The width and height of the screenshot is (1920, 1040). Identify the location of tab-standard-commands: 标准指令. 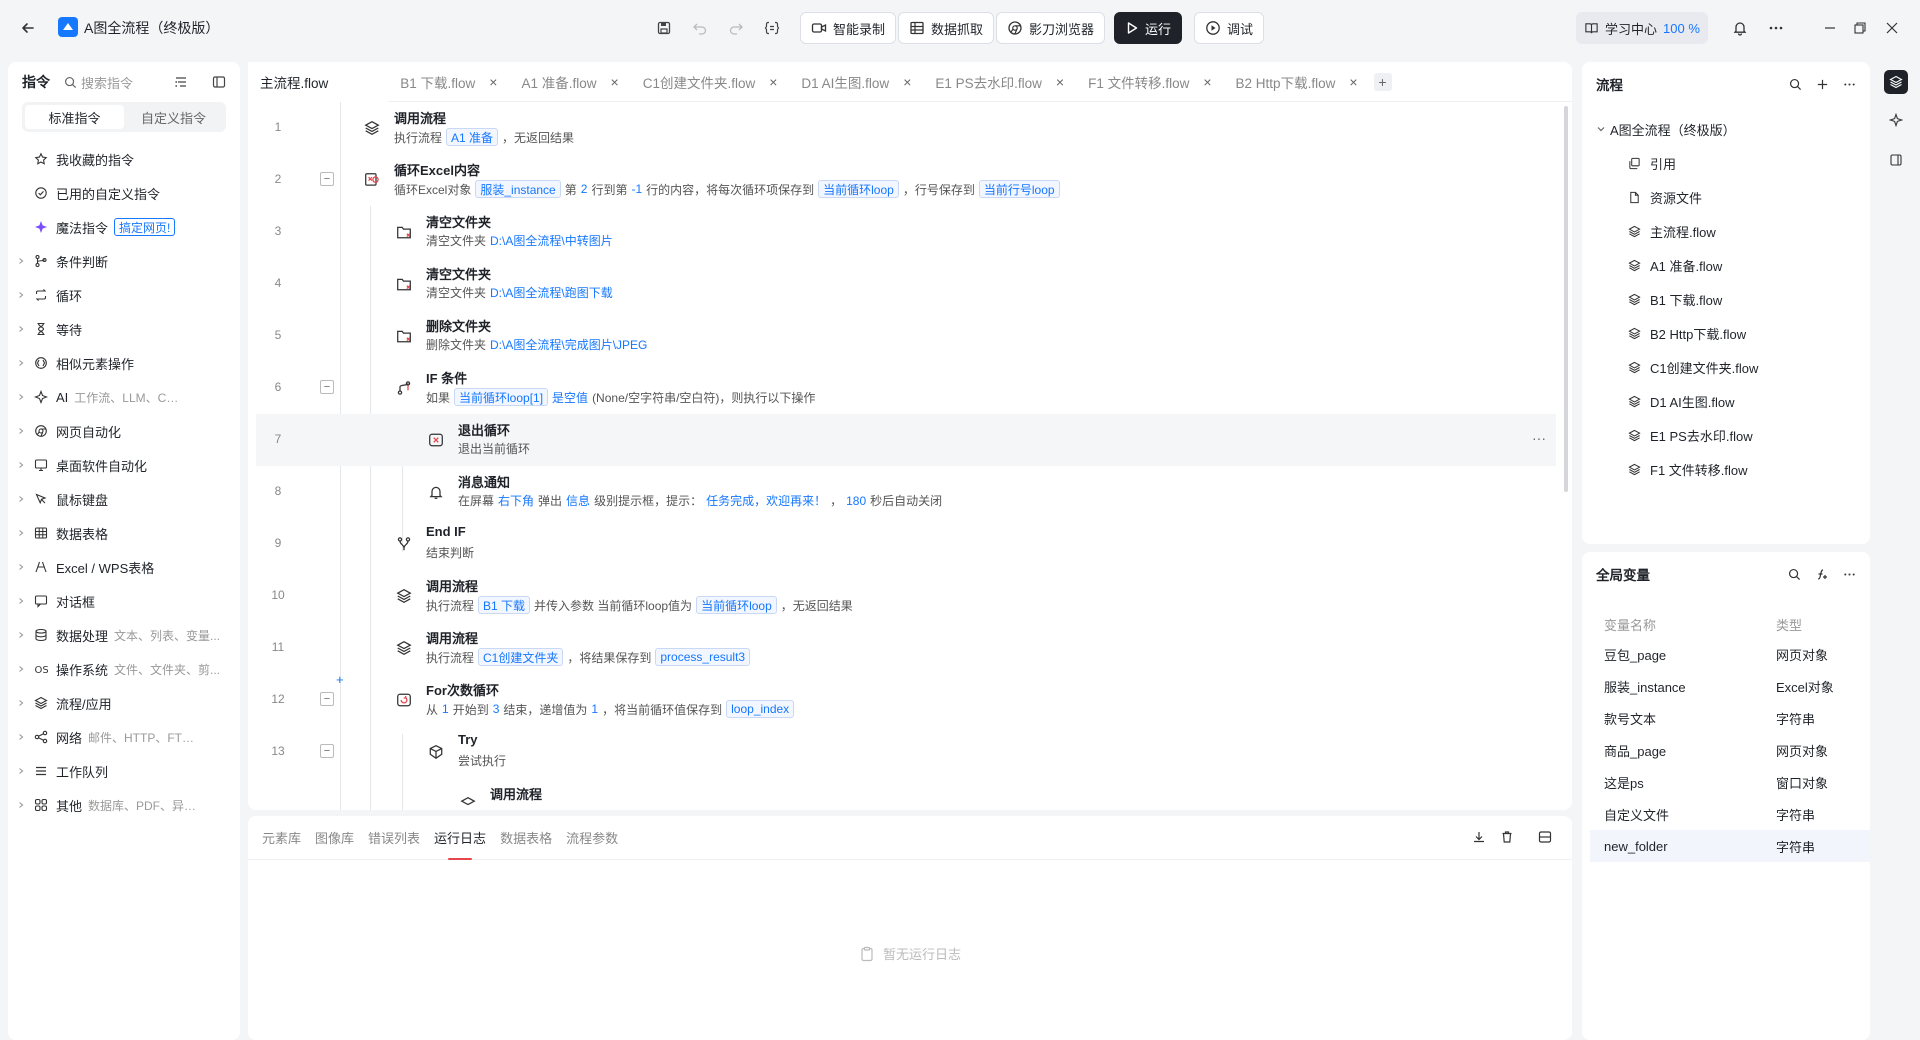
(74, 117).